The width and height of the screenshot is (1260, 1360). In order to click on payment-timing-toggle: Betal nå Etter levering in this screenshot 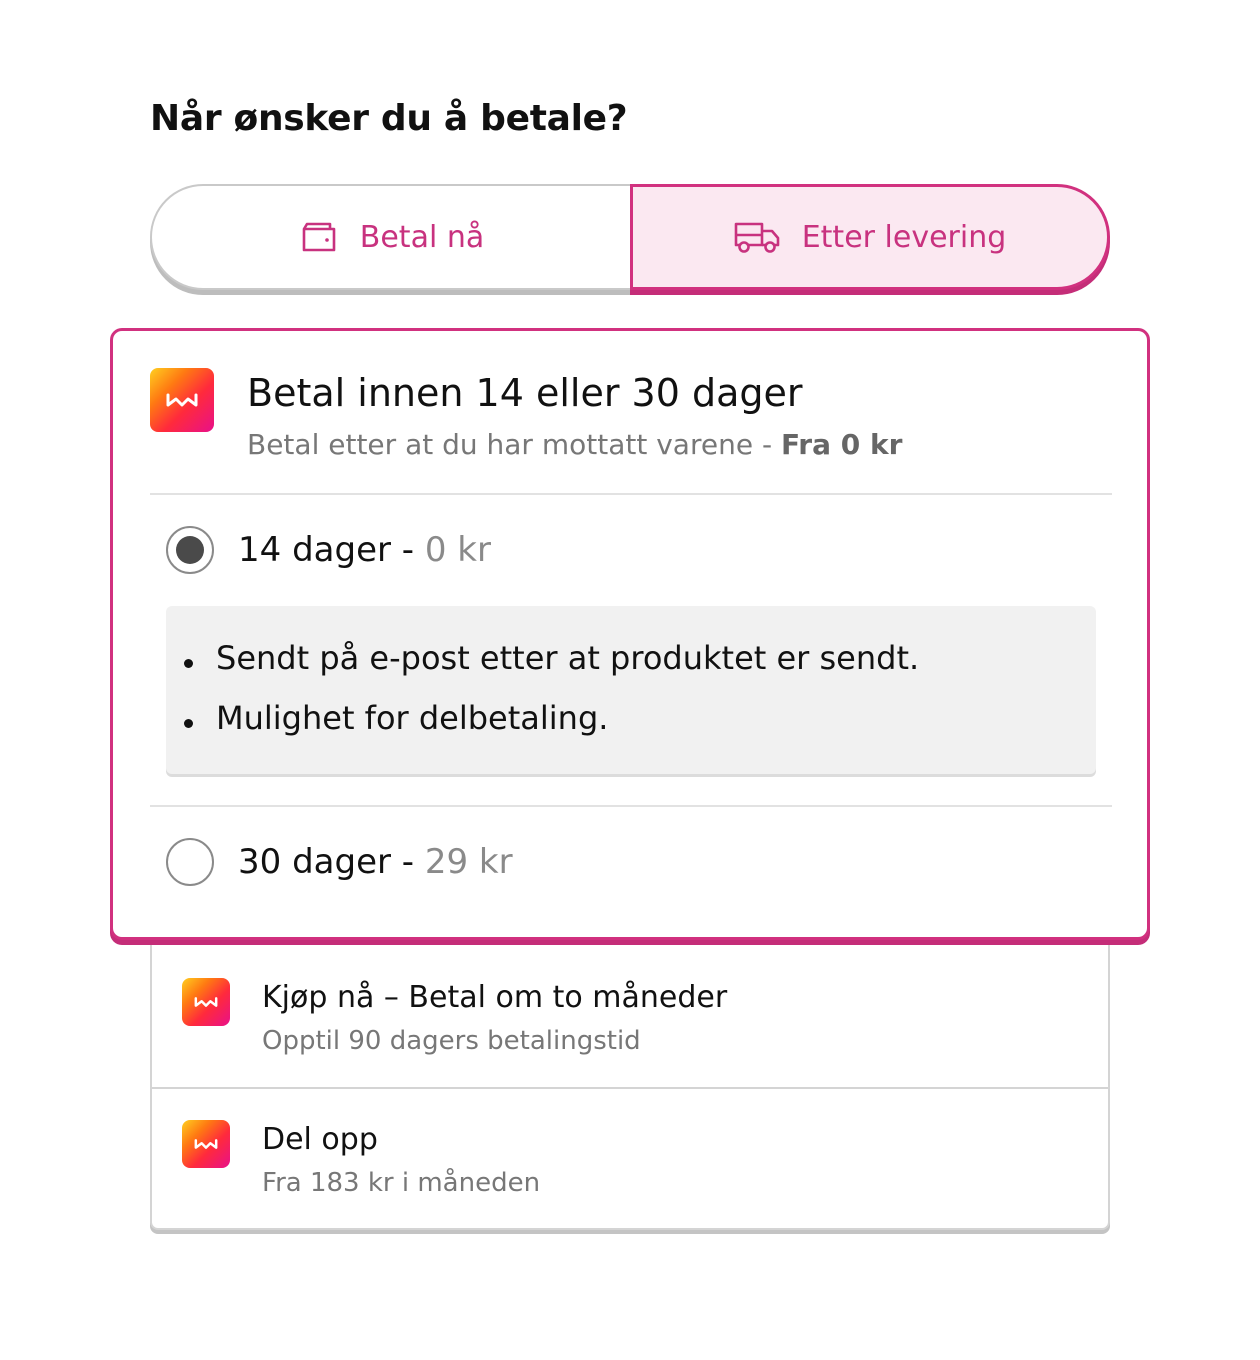, I will do `click(630, 241)`.